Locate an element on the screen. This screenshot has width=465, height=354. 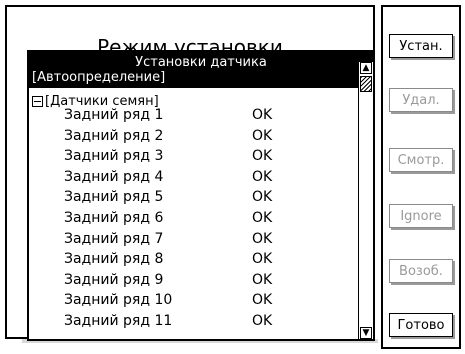
arrow-up-icon: ▲ is located at coordinates (366, 68).